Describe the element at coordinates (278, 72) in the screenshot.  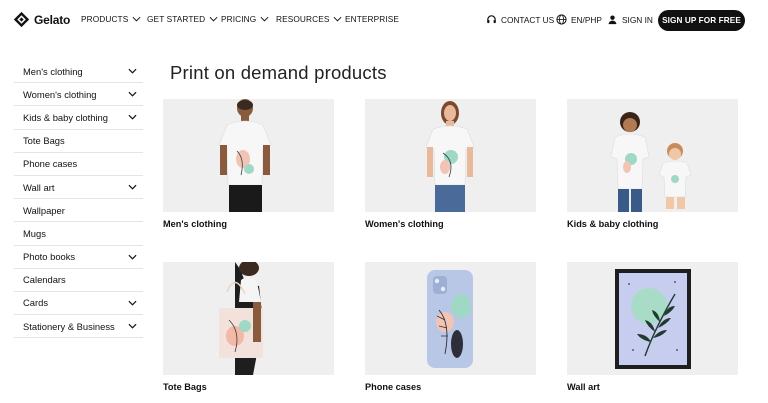
I see `page-title: Print on demand products` at that location.